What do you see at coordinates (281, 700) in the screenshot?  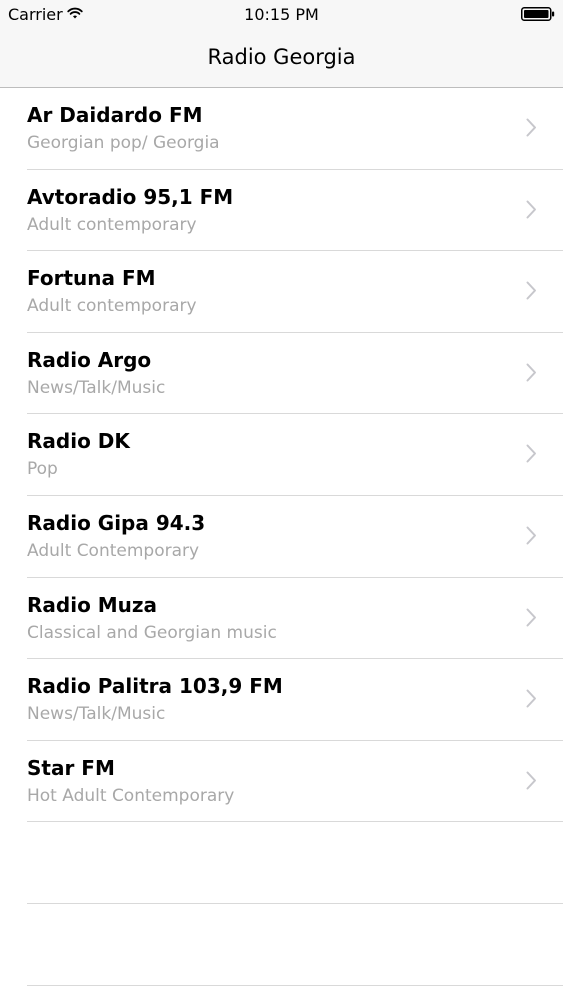 I see `station-row: Radio Palitra 103,9 FM News/Talk/Music` at bounding box center [281, 700].